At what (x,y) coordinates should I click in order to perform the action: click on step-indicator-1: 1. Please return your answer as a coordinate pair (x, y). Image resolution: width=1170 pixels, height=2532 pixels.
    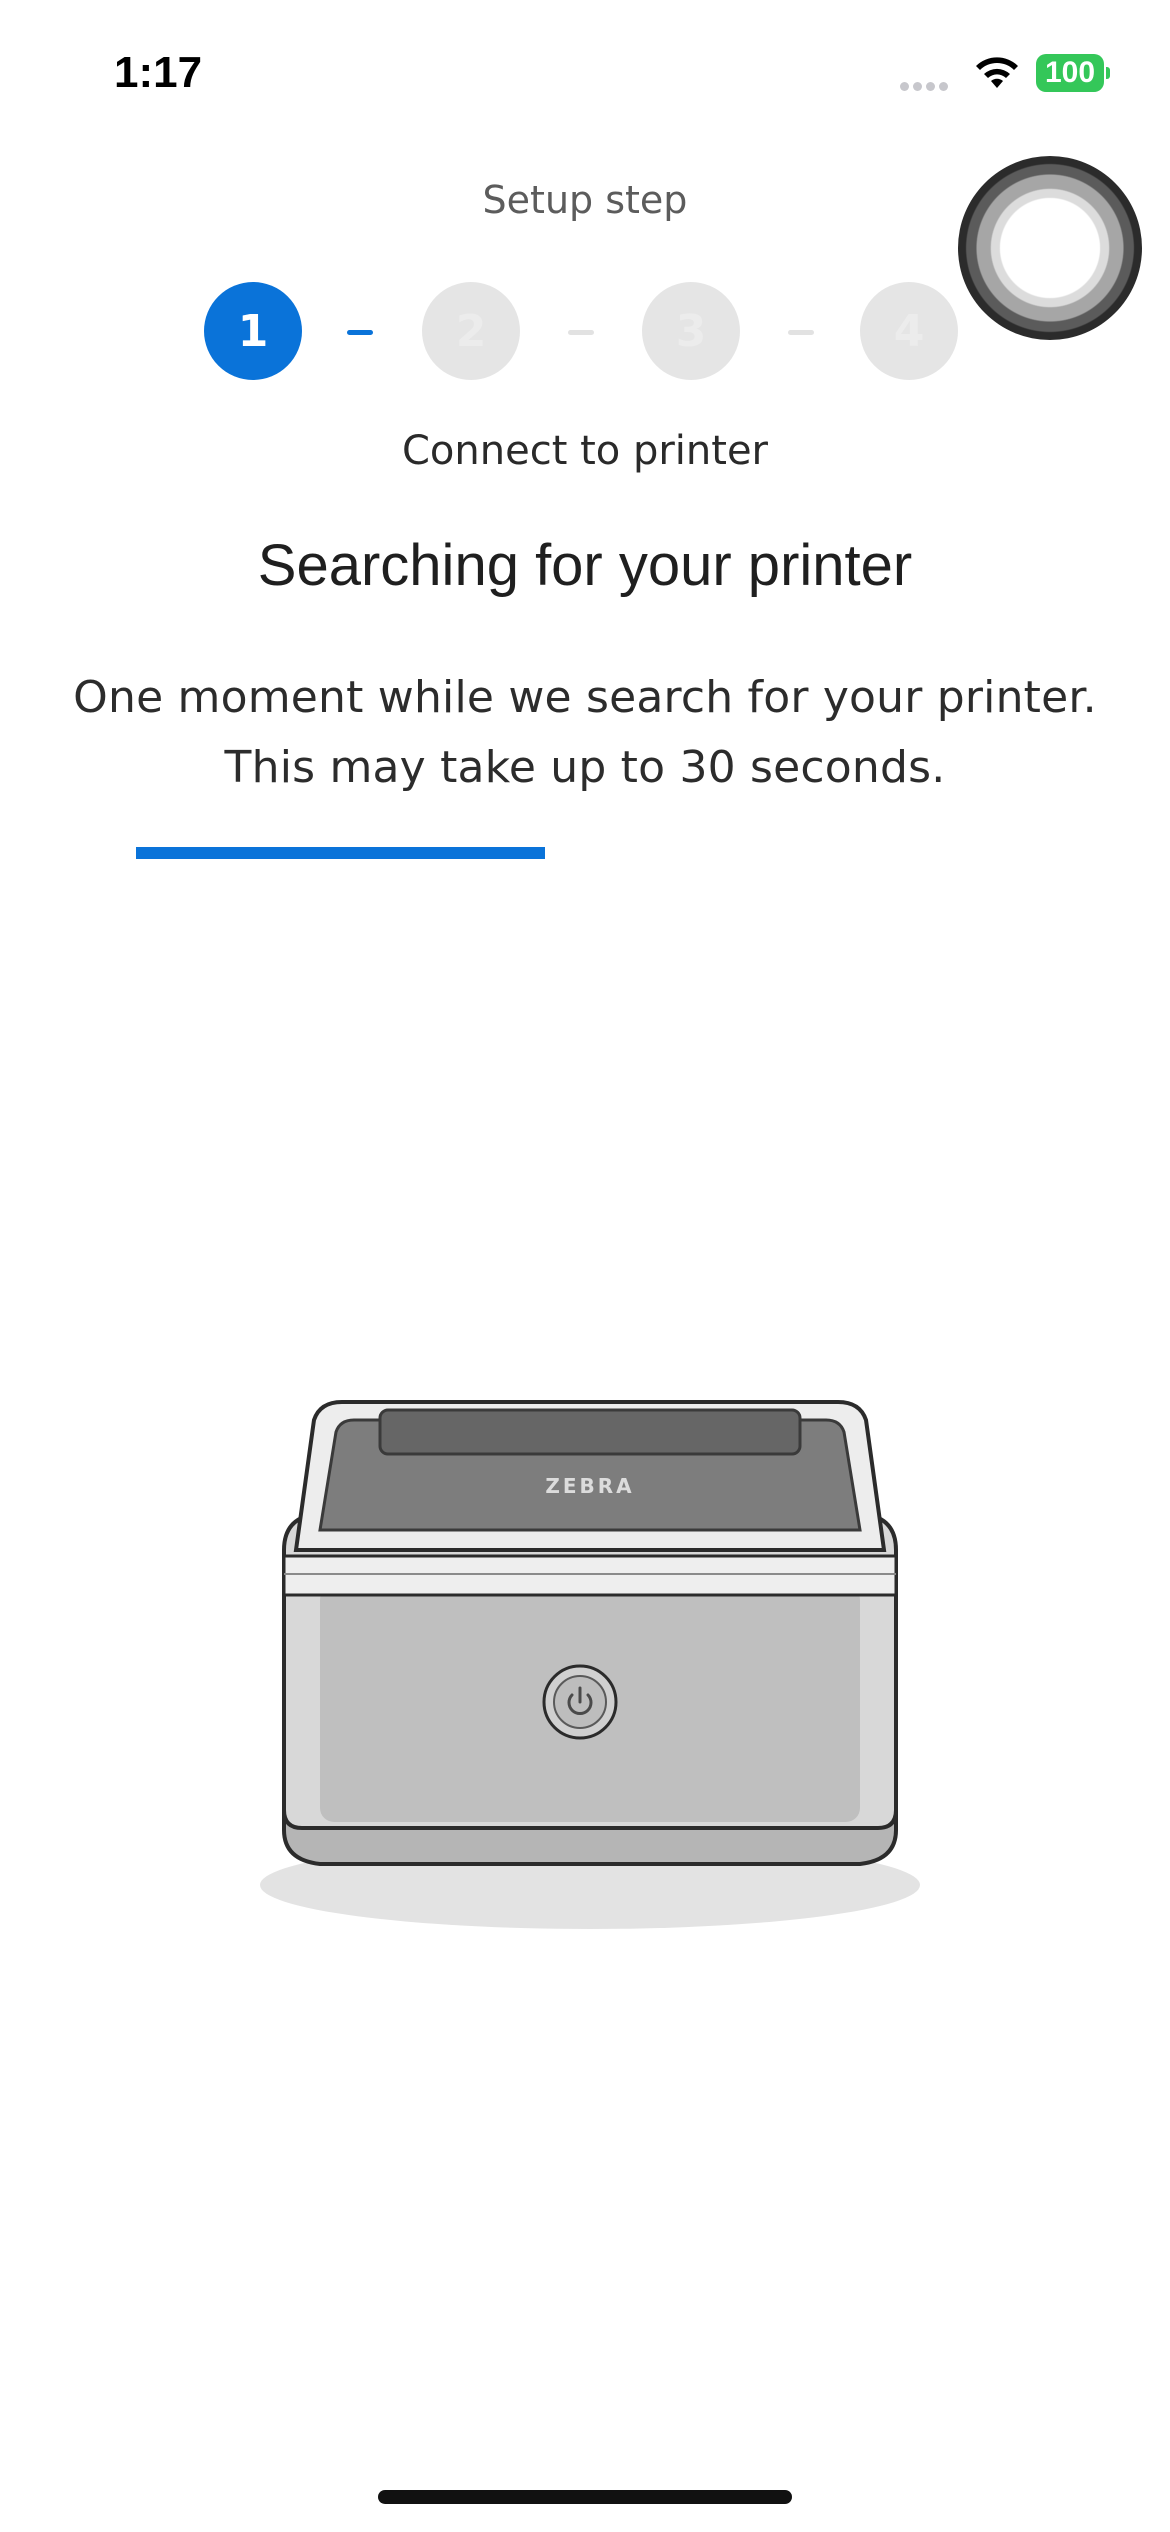
    Looking at the image, I should click on (253, 331).